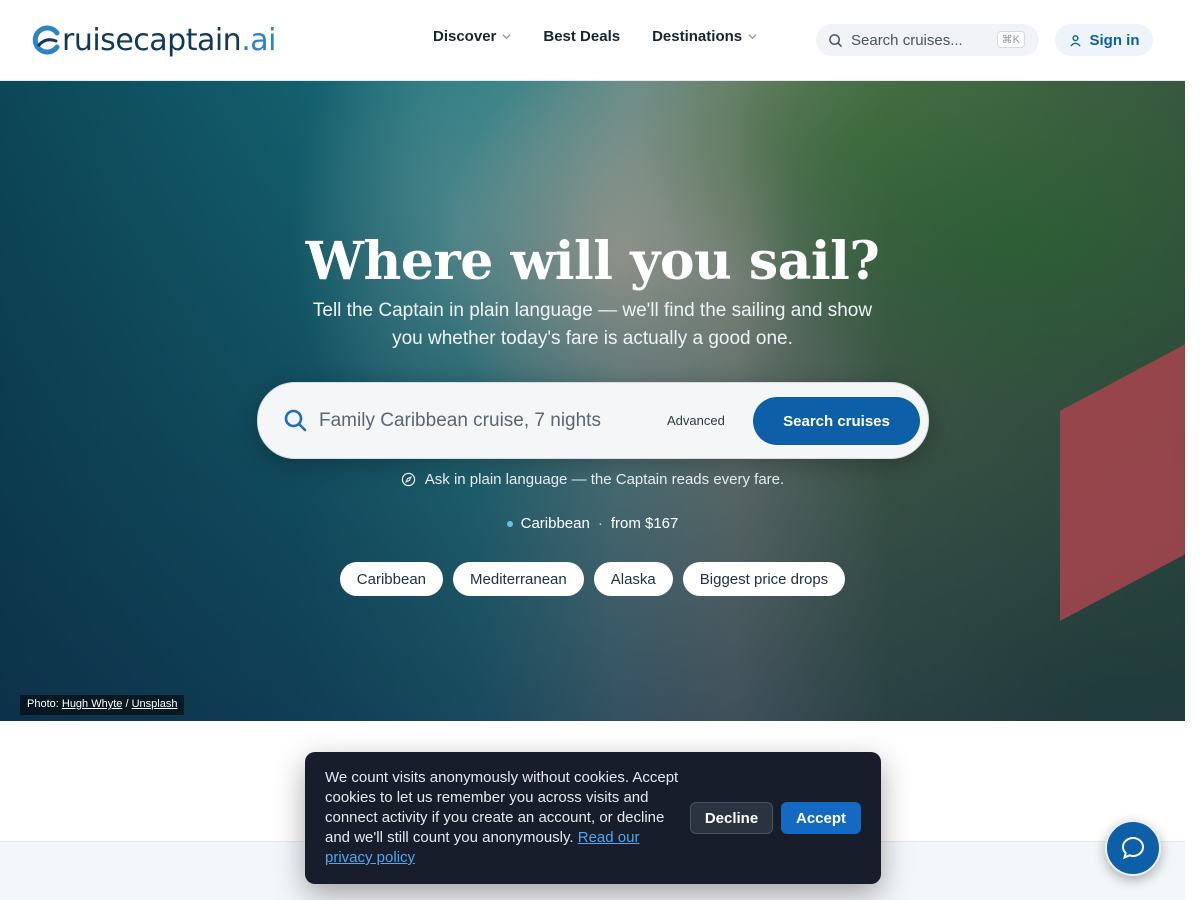 Image resolution: width=1200 pixels, height=900 pixels. Describe the element at coordinates (509, 523) in the screenshot. I see `status-dot` at that location.